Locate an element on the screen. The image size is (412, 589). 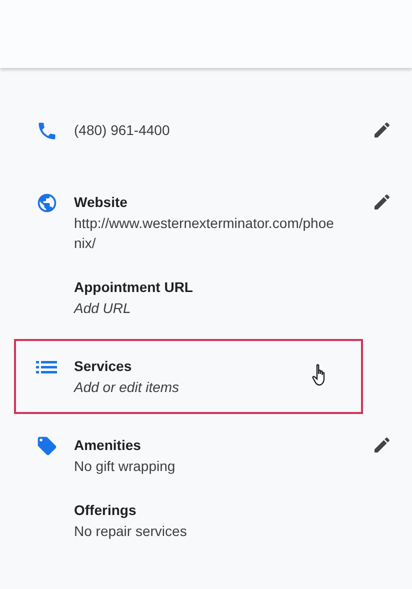
field-value: http://www.westernexterminator.com/phoenix/ is located at coordinates (204, 233).